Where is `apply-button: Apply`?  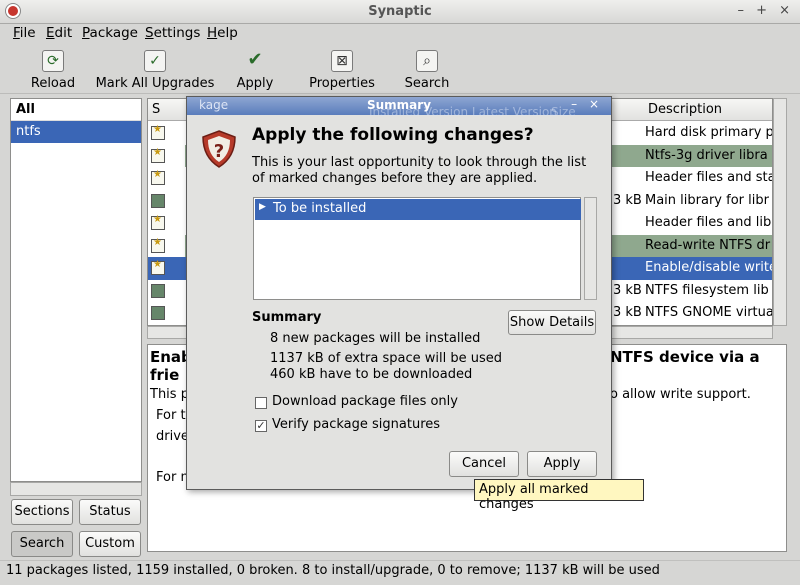 apply-button: Apply is located at coordinates (562, 464).